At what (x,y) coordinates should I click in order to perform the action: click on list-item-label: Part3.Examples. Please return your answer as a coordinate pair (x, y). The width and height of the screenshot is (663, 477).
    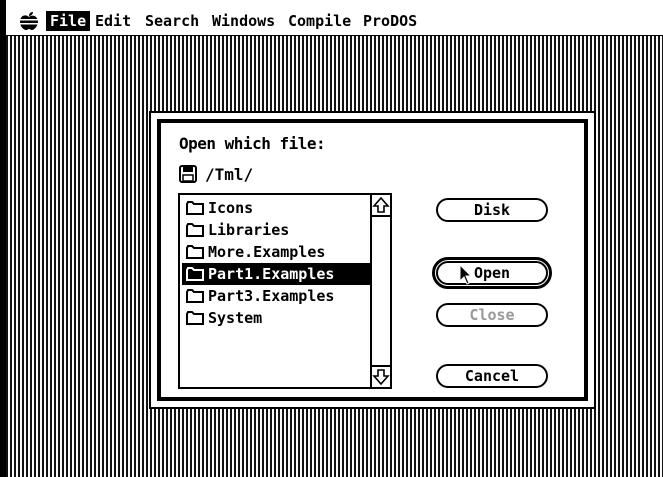
    Looking at the image, I should click on (271, 296).